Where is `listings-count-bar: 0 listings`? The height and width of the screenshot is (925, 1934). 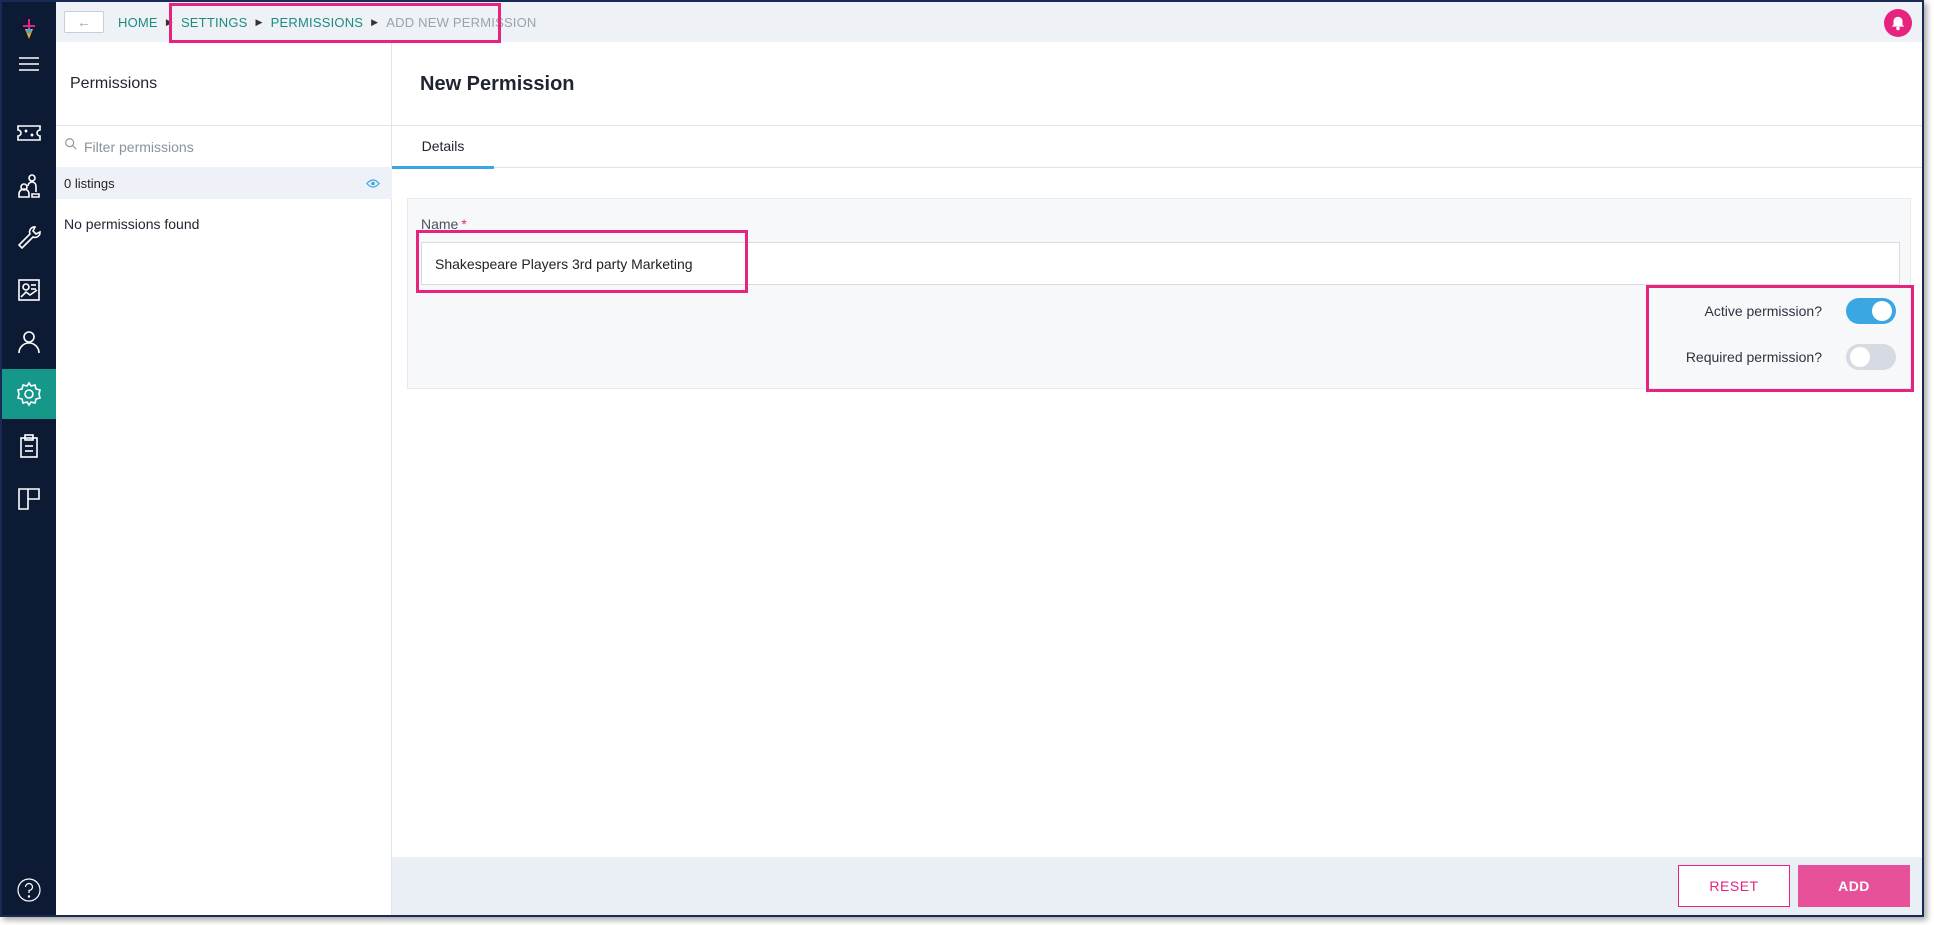 listings-count-bar: 0 listings is located at coordinates (224, 183).